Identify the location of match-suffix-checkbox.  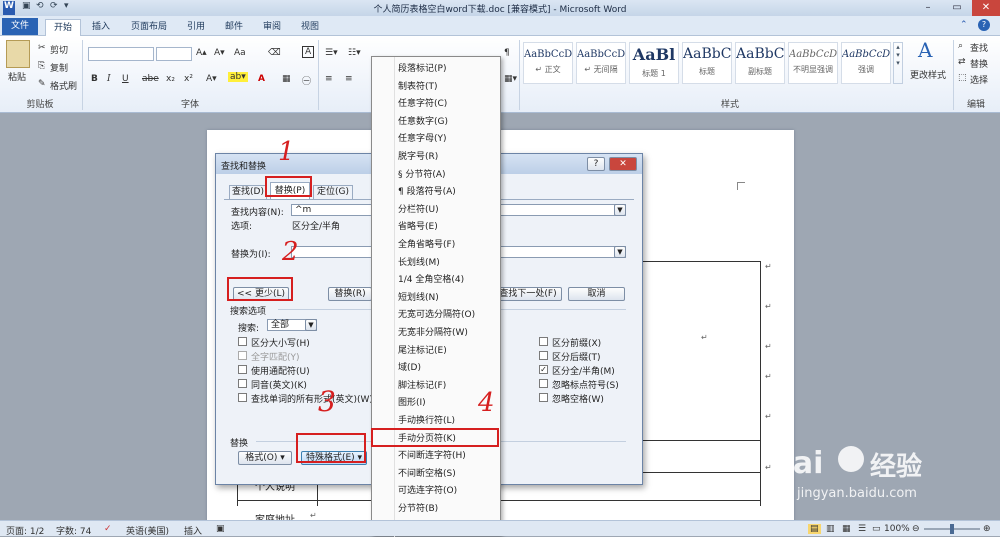
(543, 355).